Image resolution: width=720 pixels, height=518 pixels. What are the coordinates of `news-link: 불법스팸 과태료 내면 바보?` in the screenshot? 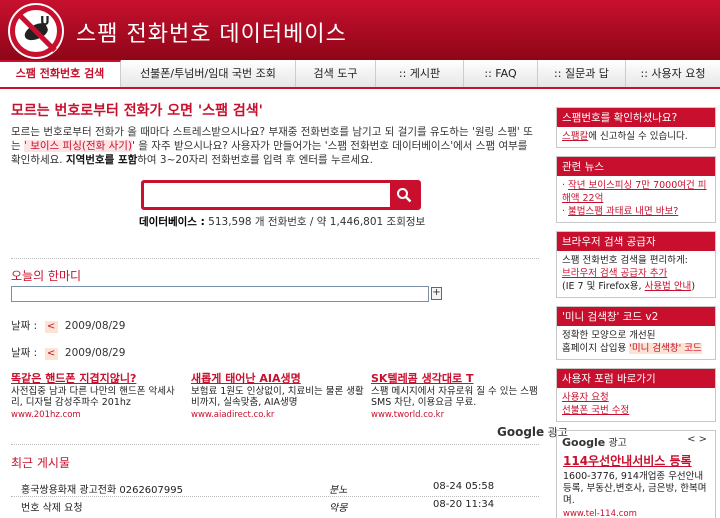 It's located at (623, 211).